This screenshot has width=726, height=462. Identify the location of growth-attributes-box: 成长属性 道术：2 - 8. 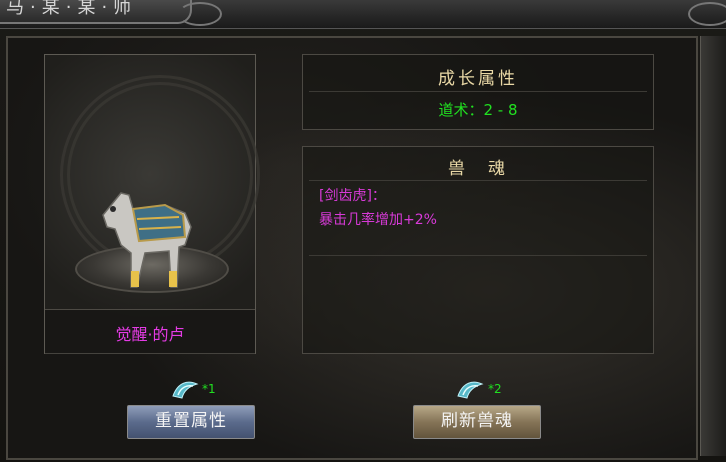
(478, 92).